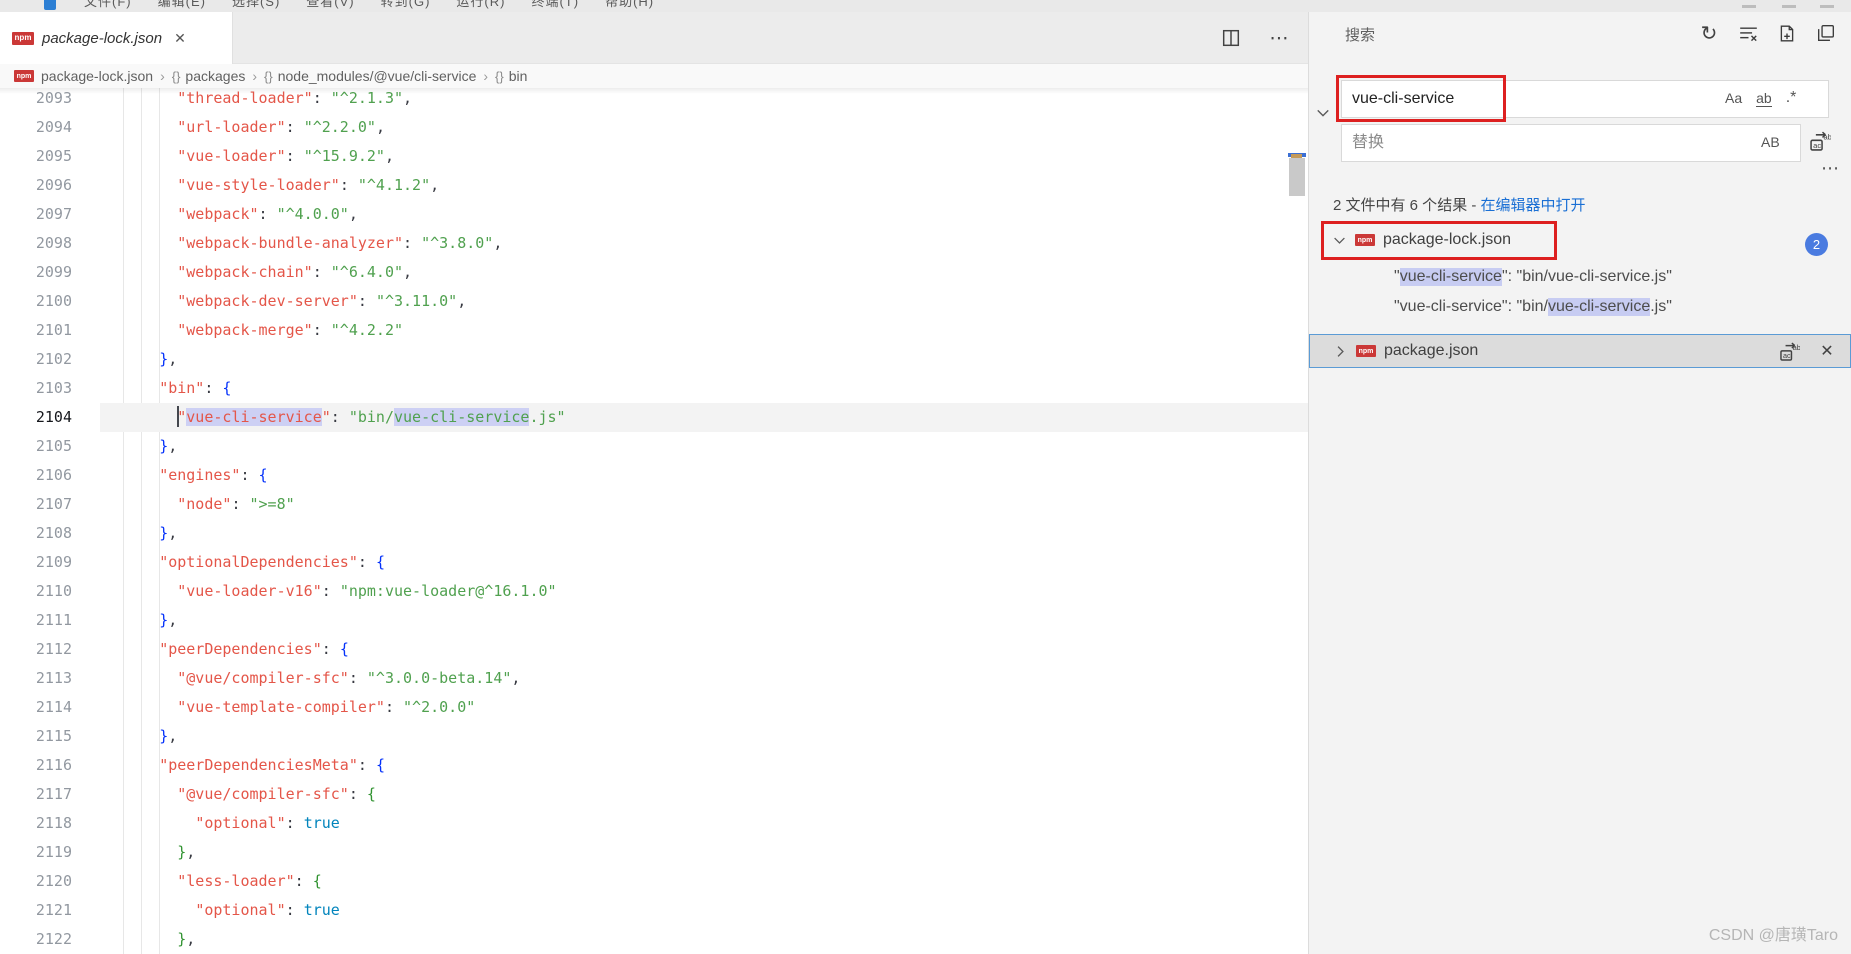  I want to click on code-line: 2107 "node": ">=8", so click(654, 504).